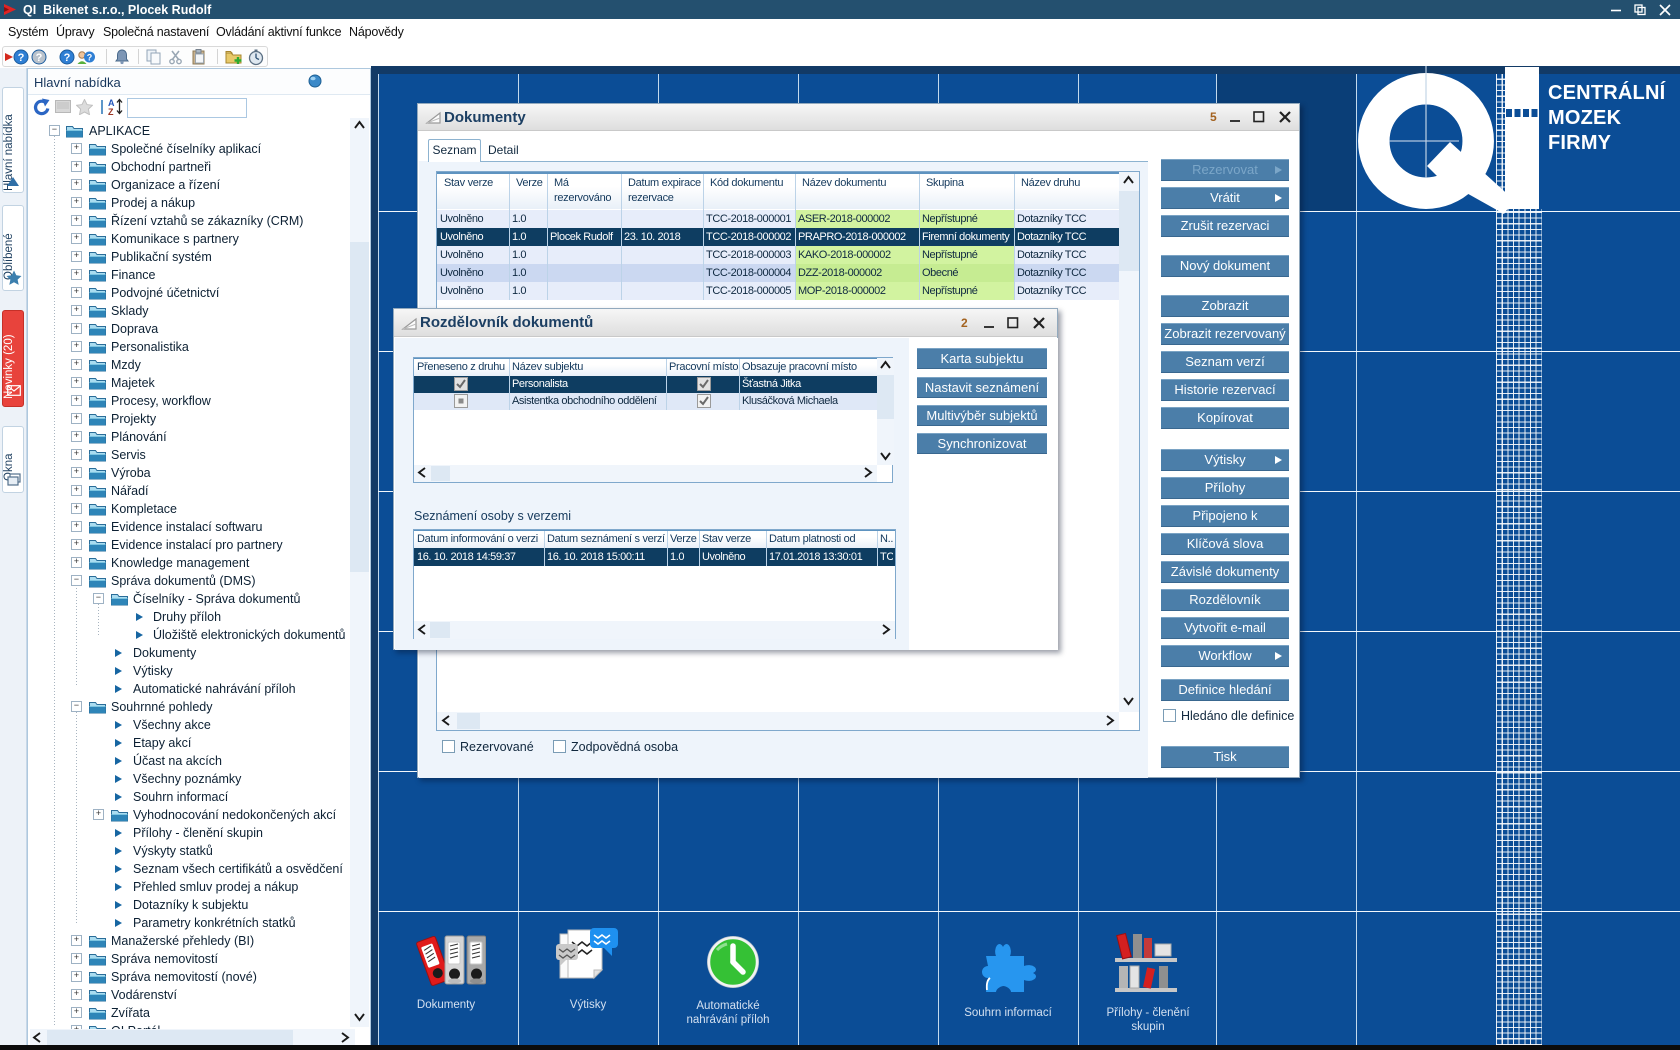 Image resolution: width=1680 pixels, height=1050 pixels. Describe the element at coordinates (111, 111) in the screenshot. I see `svg-text: Z` at that location.